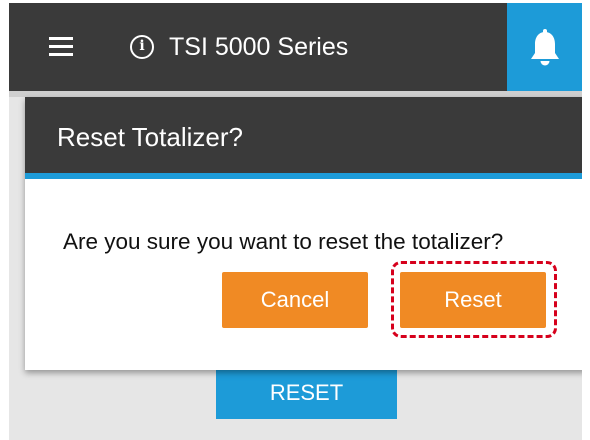 This screenshot has height=440, width=590. What do you see at coordinates (306, 393) in the screenshot?
I see `reset-totalizer-button: RESET` at bounding box center [306, 393].